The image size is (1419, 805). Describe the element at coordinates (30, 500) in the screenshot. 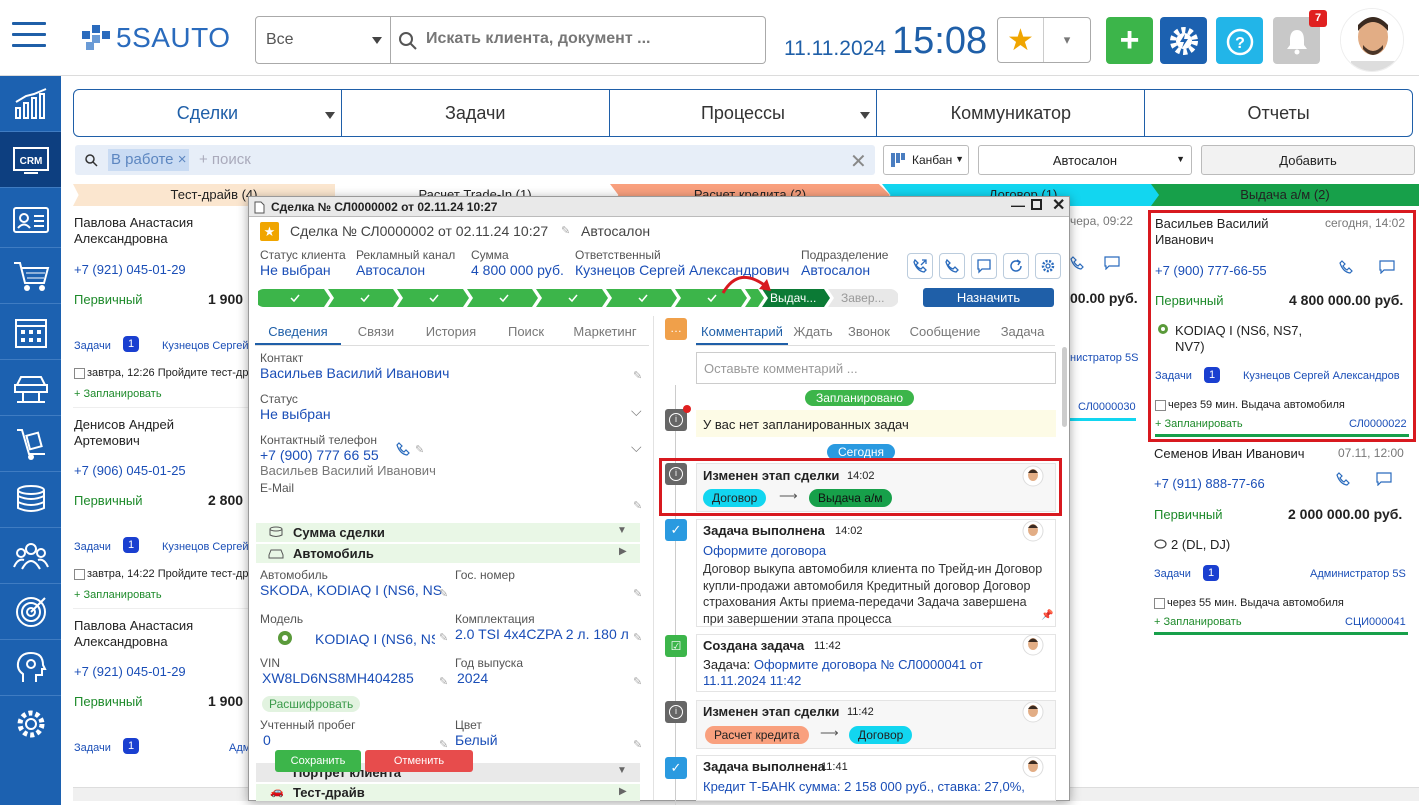

I see `sidebar-item-finance` at that location.